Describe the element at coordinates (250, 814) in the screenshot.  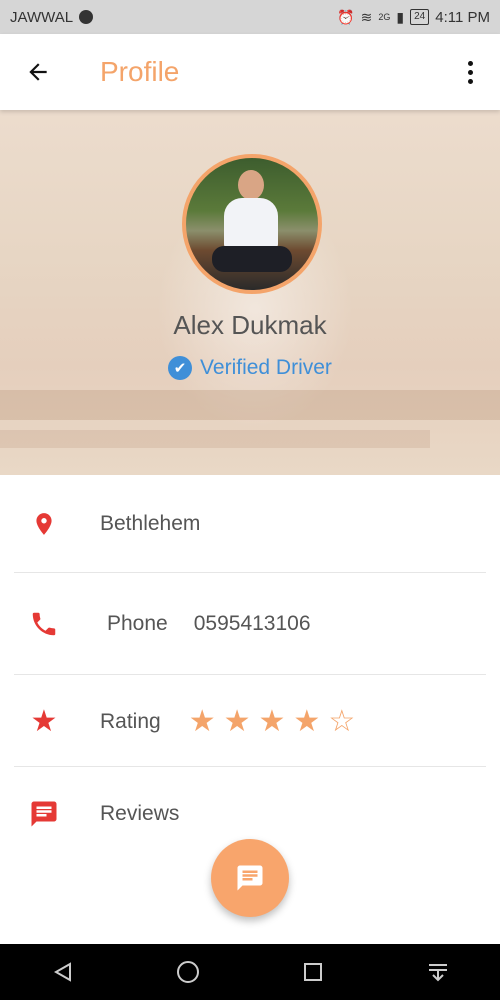
I see `reviews-row: Reviews` at that location.